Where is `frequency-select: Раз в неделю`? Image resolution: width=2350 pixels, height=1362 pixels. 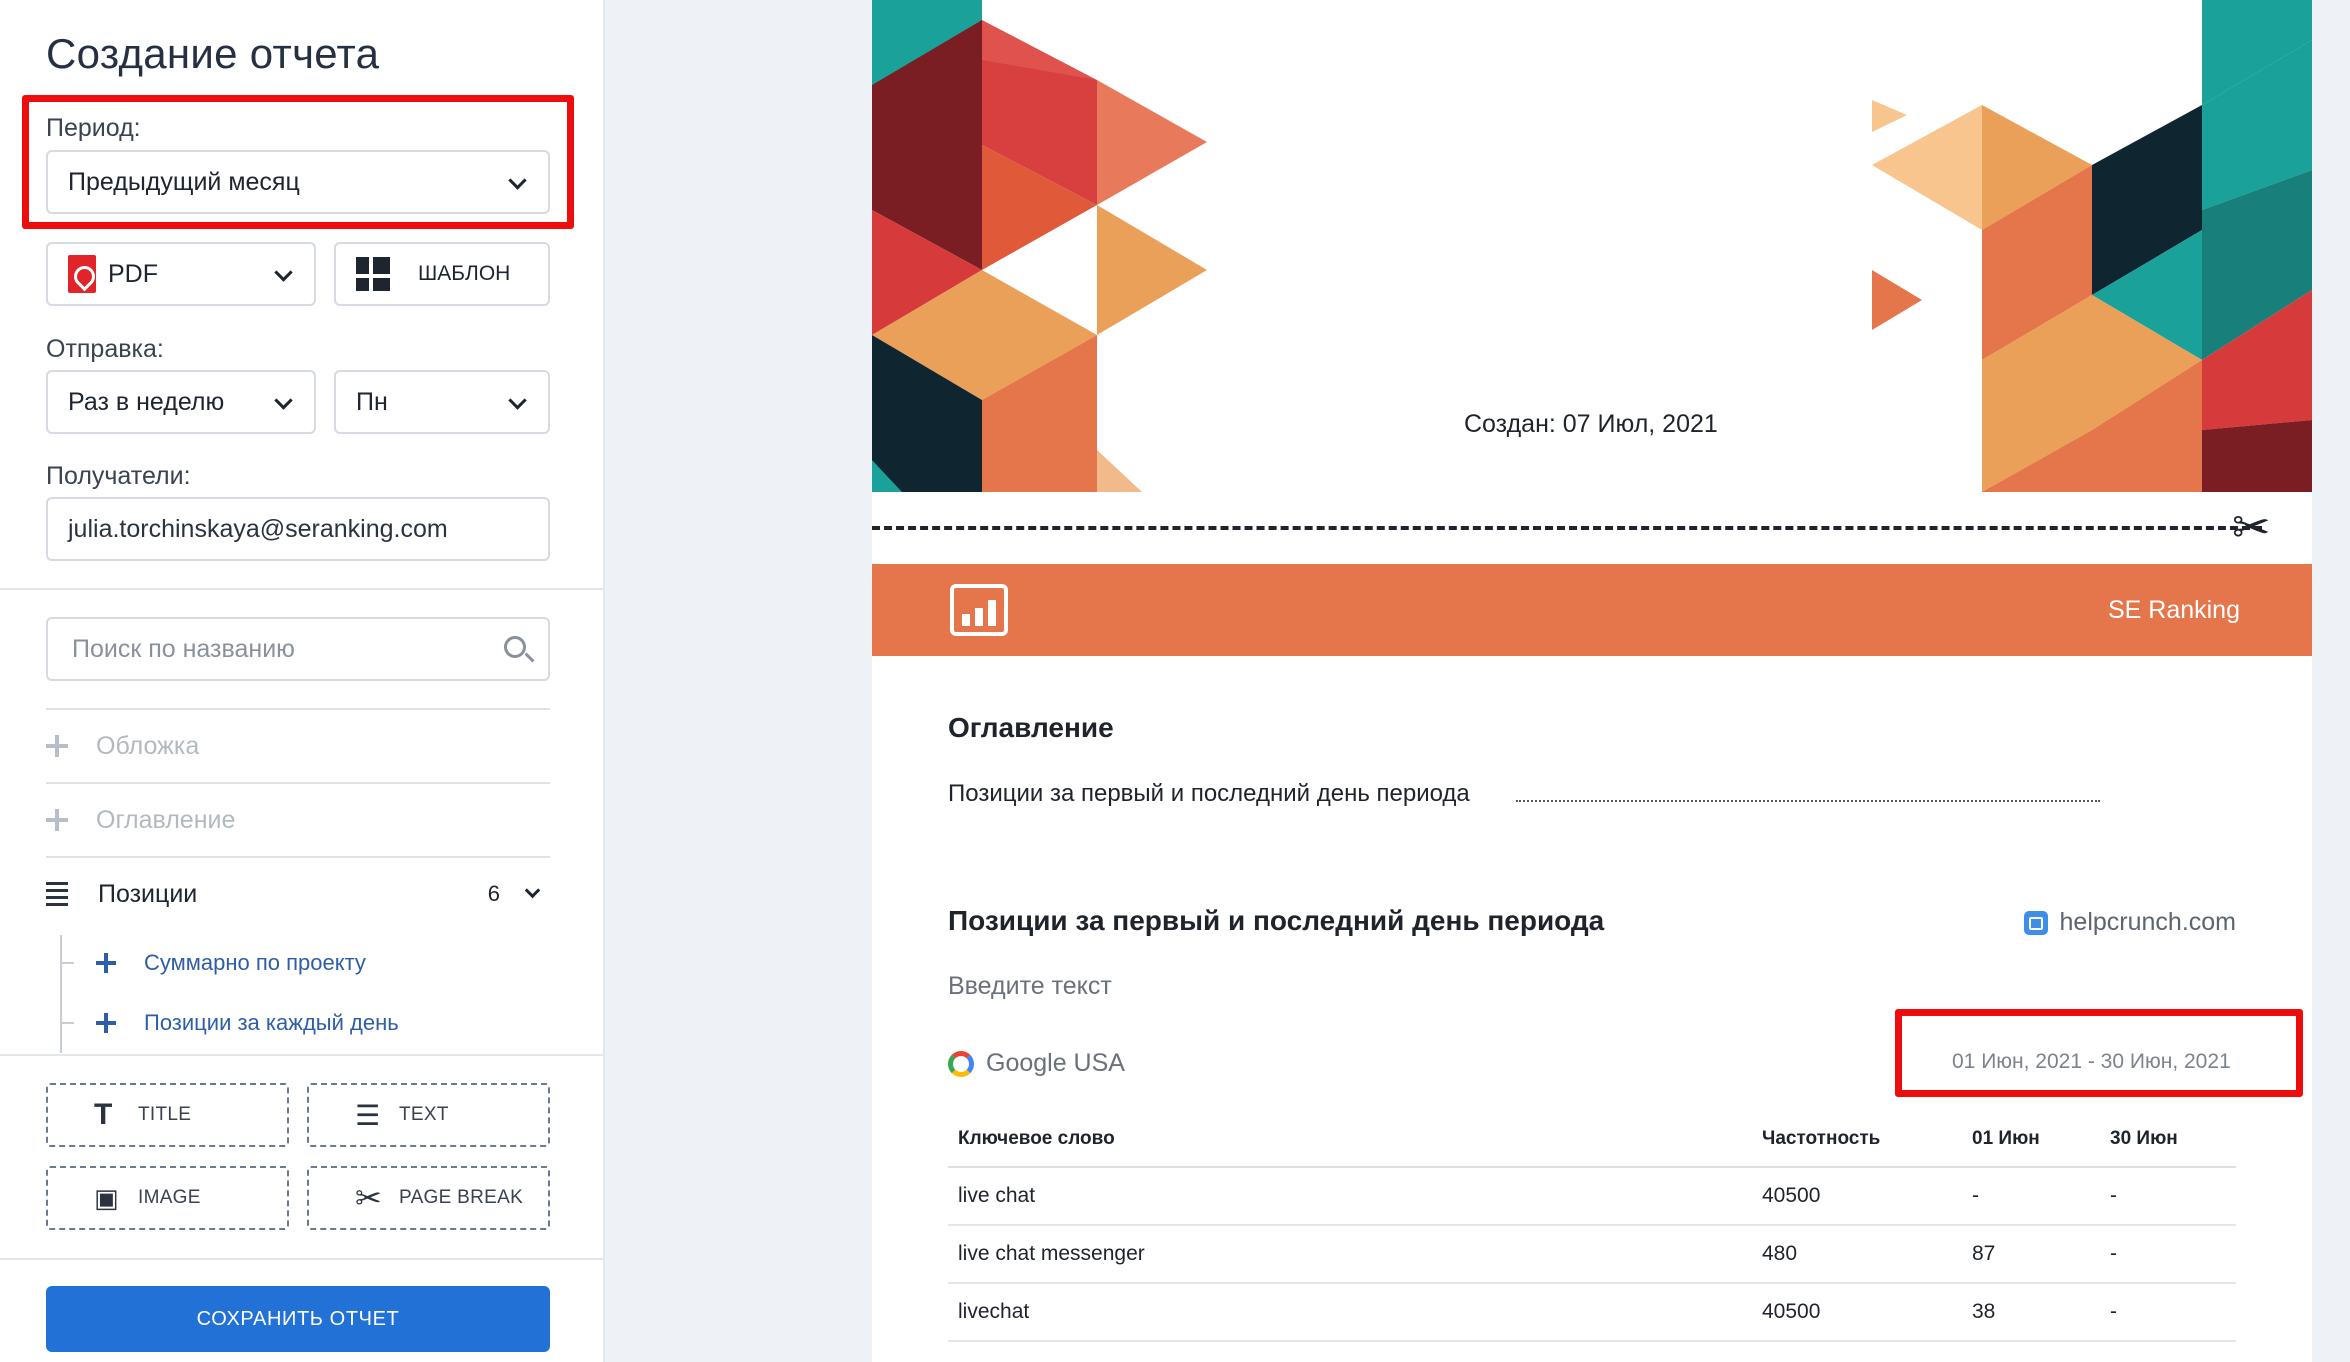 frequency-select: Раз в неделю is located at coordinates (181, 402).